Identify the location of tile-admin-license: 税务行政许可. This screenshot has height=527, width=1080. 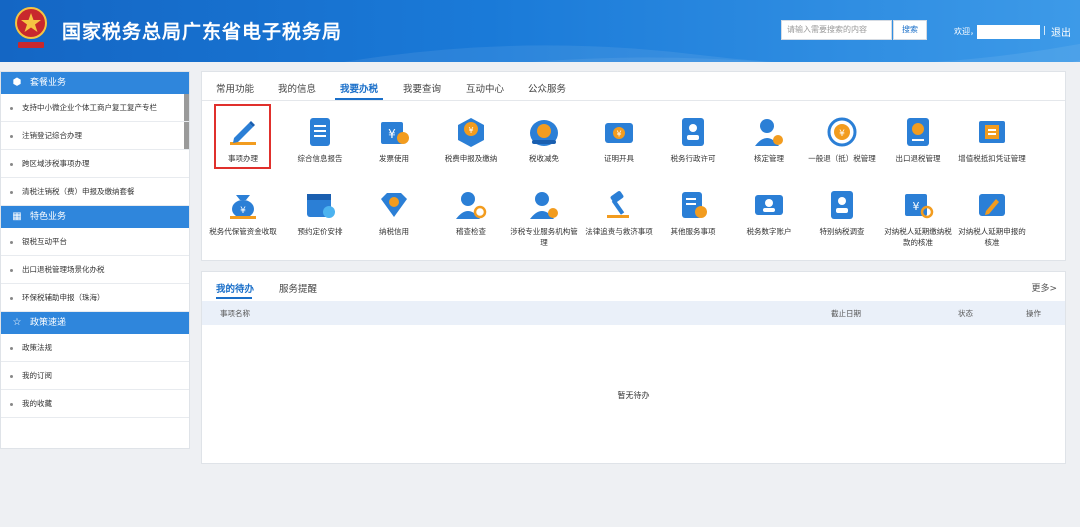
(693, 140).